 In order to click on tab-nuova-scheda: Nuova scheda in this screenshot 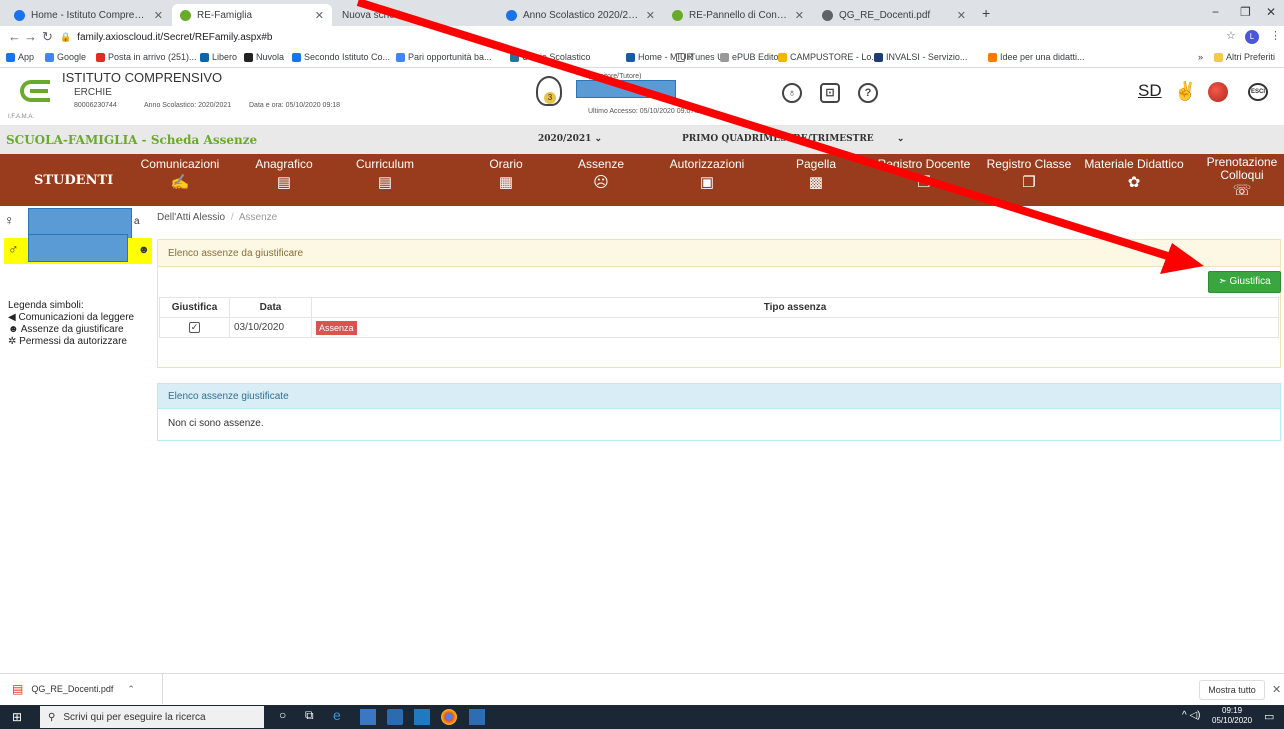, I will do `click(414, 15)`.